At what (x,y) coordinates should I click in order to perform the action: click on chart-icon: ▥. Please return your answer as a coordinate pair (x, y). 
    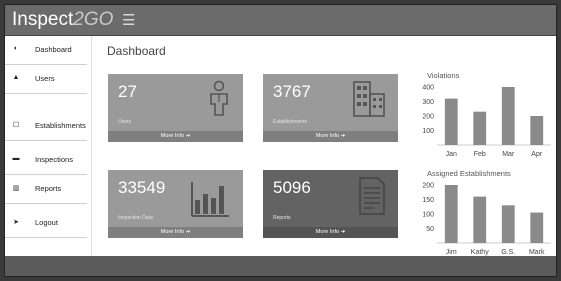
    Looking at the image, I should click on (16, 188).